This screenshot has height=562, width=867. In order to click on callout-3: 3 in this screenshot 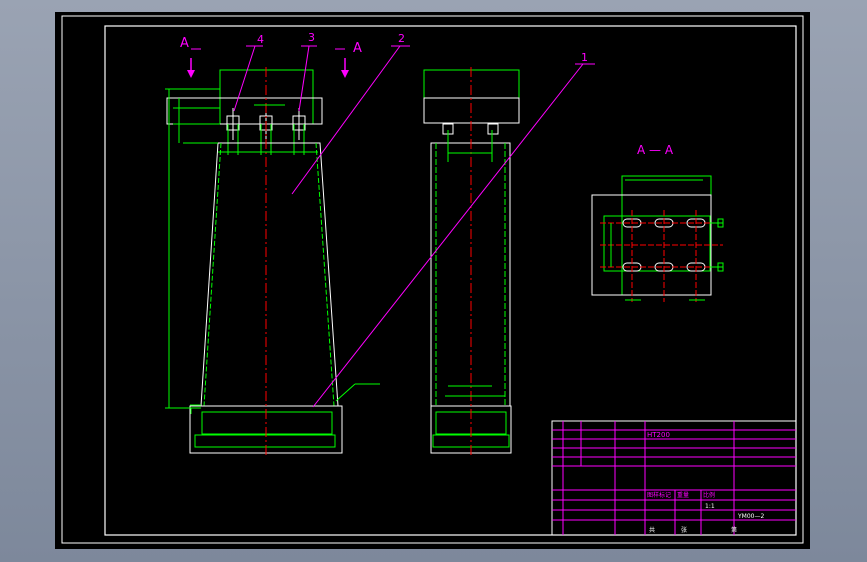, I will do `click(311, 37)`.